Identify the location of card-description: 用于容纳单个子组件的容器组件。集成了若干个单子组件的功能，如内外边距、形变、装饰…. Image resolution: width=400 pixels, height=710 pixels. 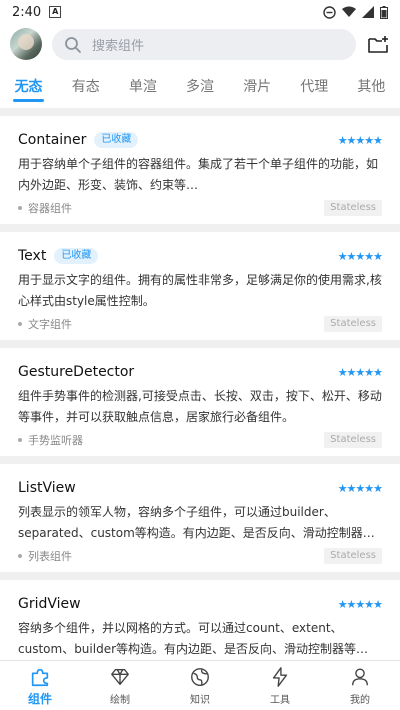
(198, 174).